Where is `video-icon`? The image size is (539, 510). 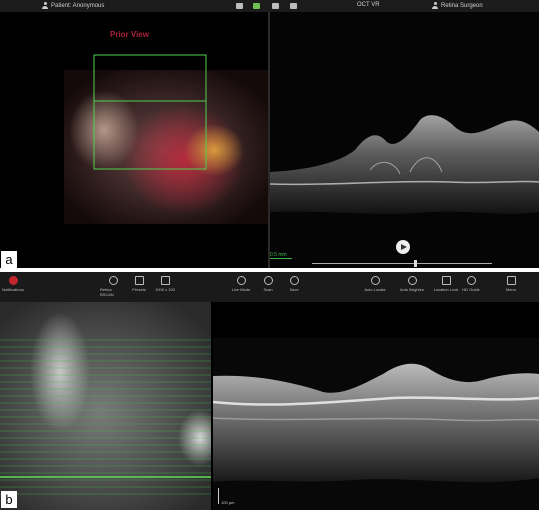
video-icon is located at coordinates (256, 6).